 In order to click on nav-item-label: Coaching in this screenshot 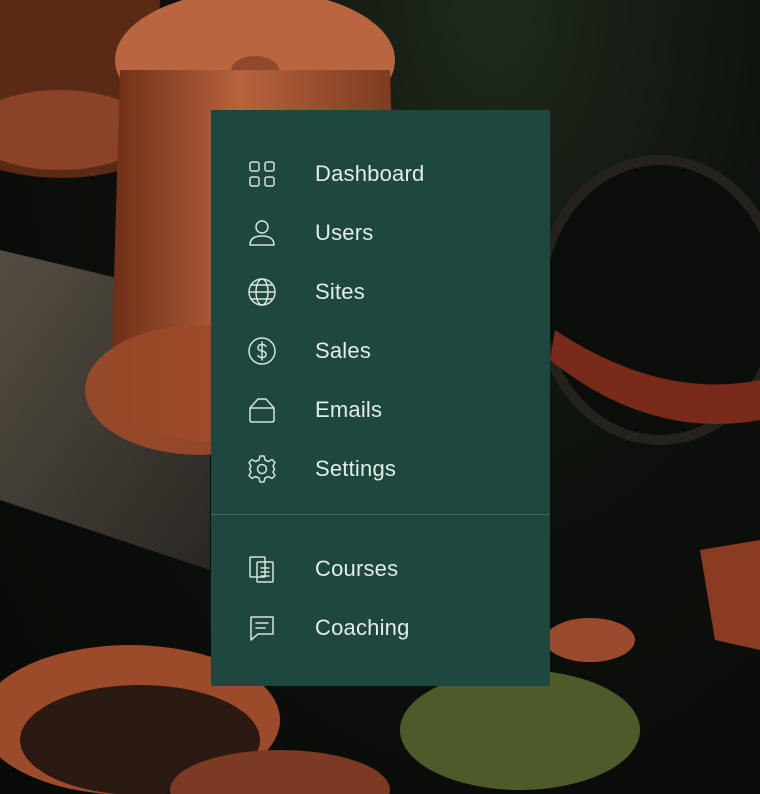, I will do `click(362, 627)`.